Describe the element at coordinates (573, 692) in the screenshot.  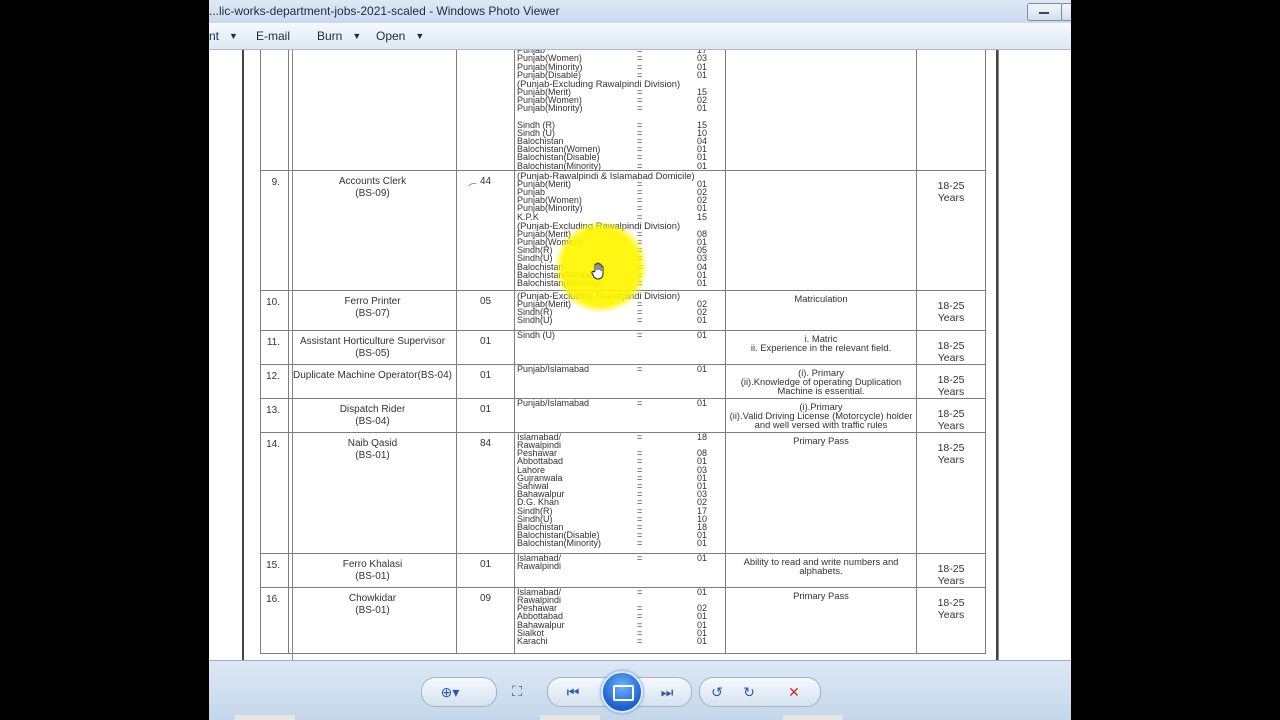
I see `previous-button: ⏮` at that location.